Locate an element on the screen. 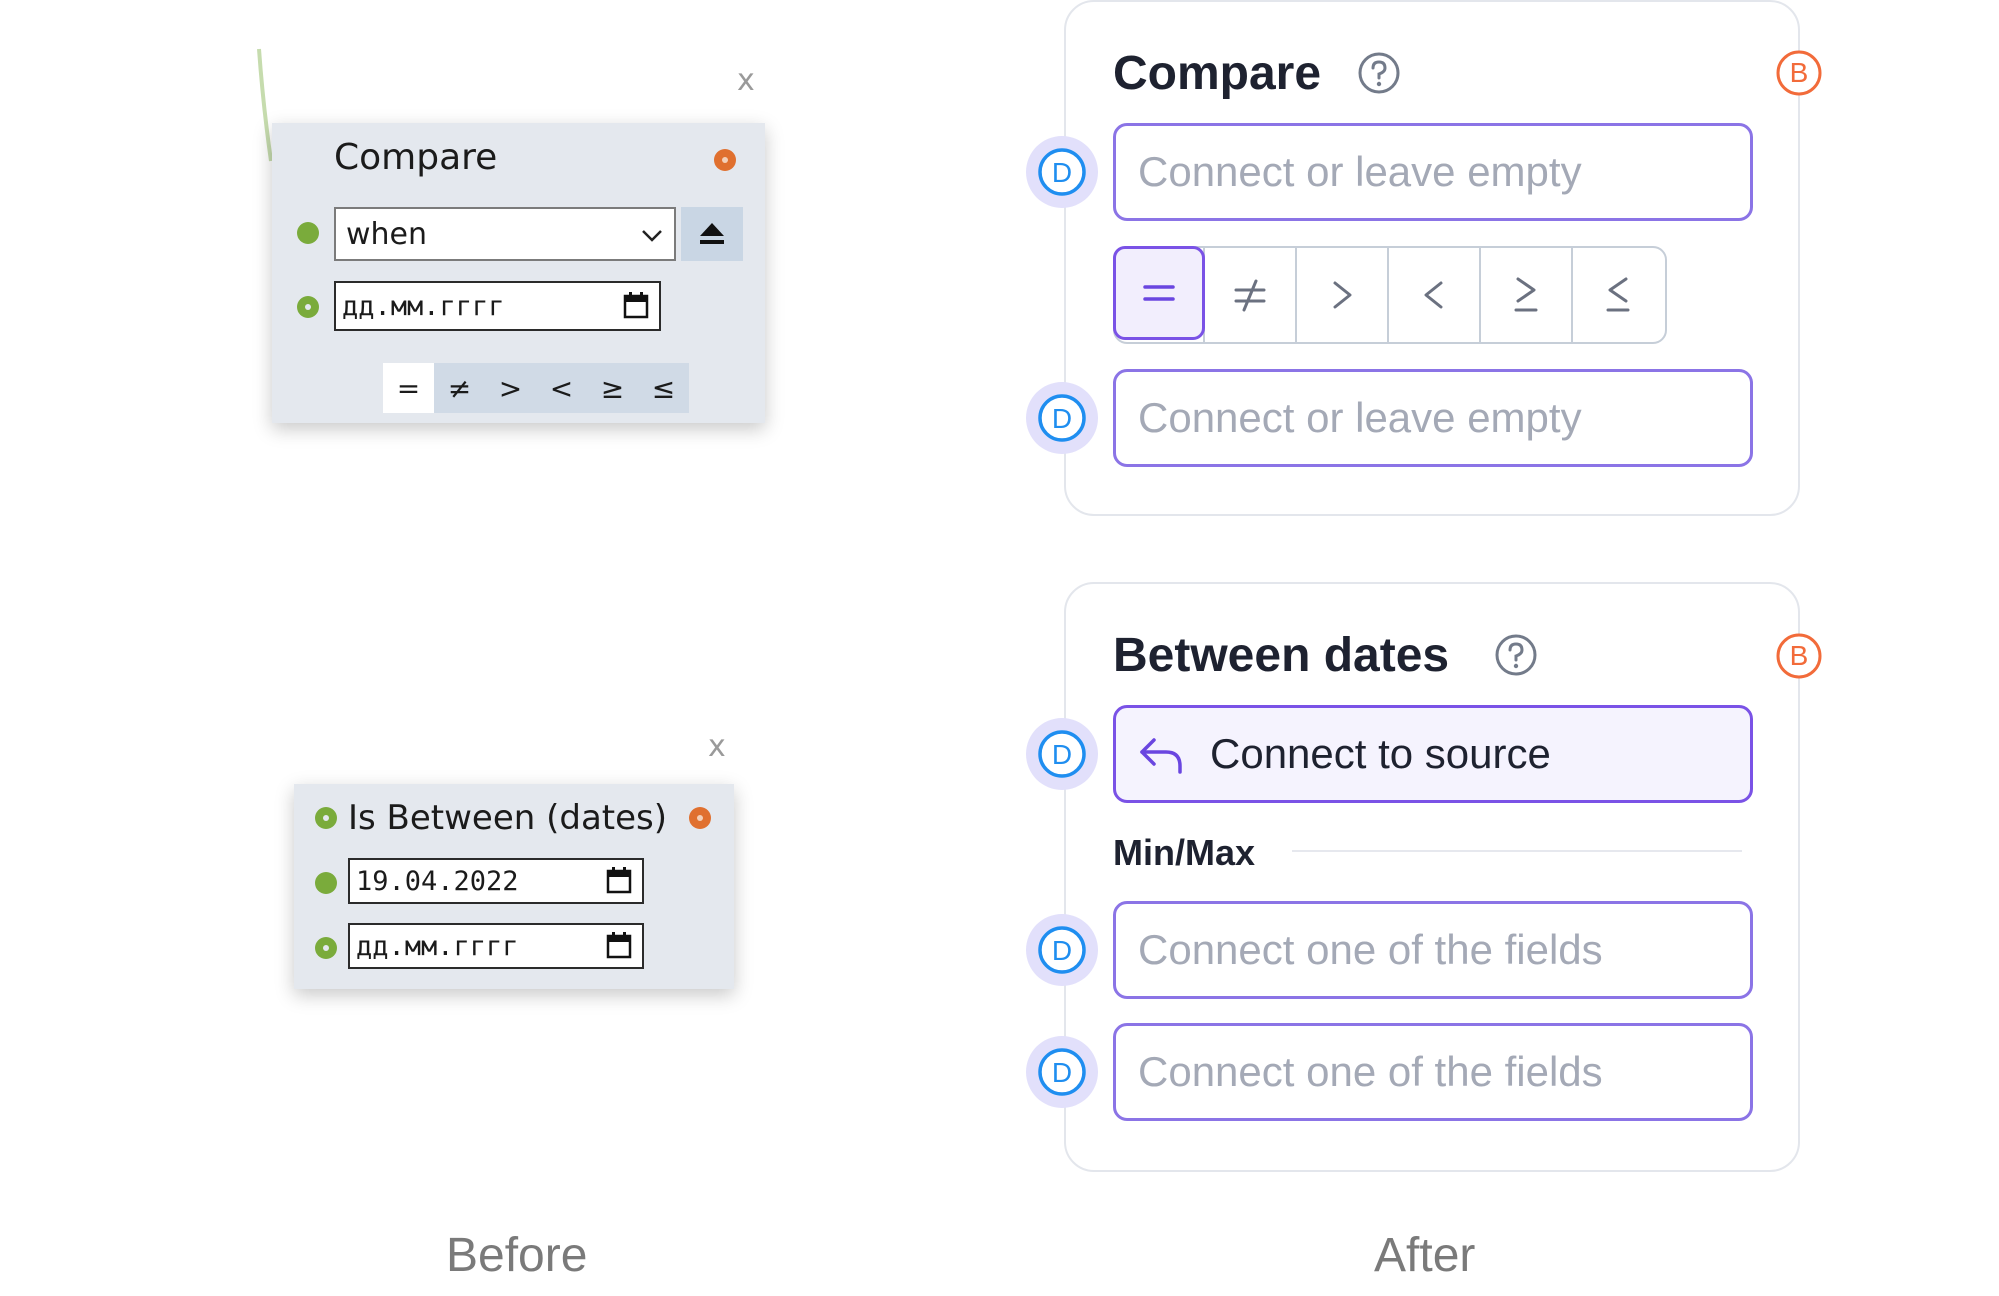 This screenshot has width=1999, height=1296. operator-less-equal: ≤ is located at coordinates (663, 388).